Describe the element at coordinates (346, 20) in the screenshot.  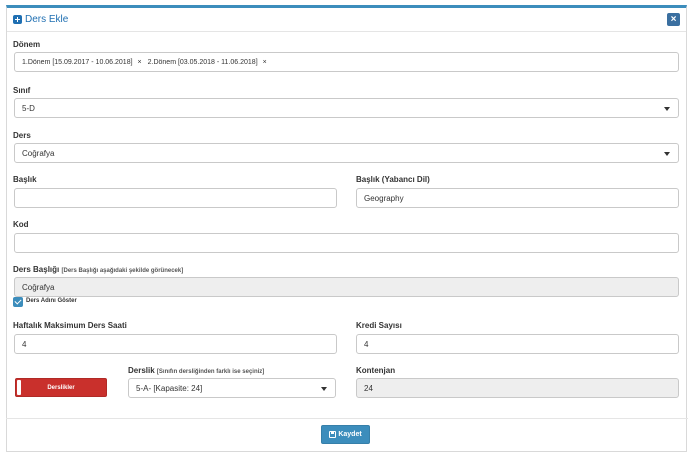
I see `modal-header: Ders Ekle ×` at that location.